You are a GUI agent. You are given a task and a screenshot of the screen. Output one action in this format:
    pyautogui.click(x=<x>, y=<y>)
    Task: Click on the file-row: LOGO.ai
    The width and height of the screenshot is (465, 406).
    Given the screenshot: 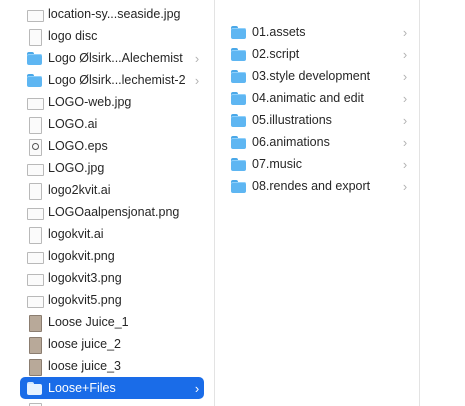 What is the action you would take?
    pyautogui.click(x=112, y=124)
    